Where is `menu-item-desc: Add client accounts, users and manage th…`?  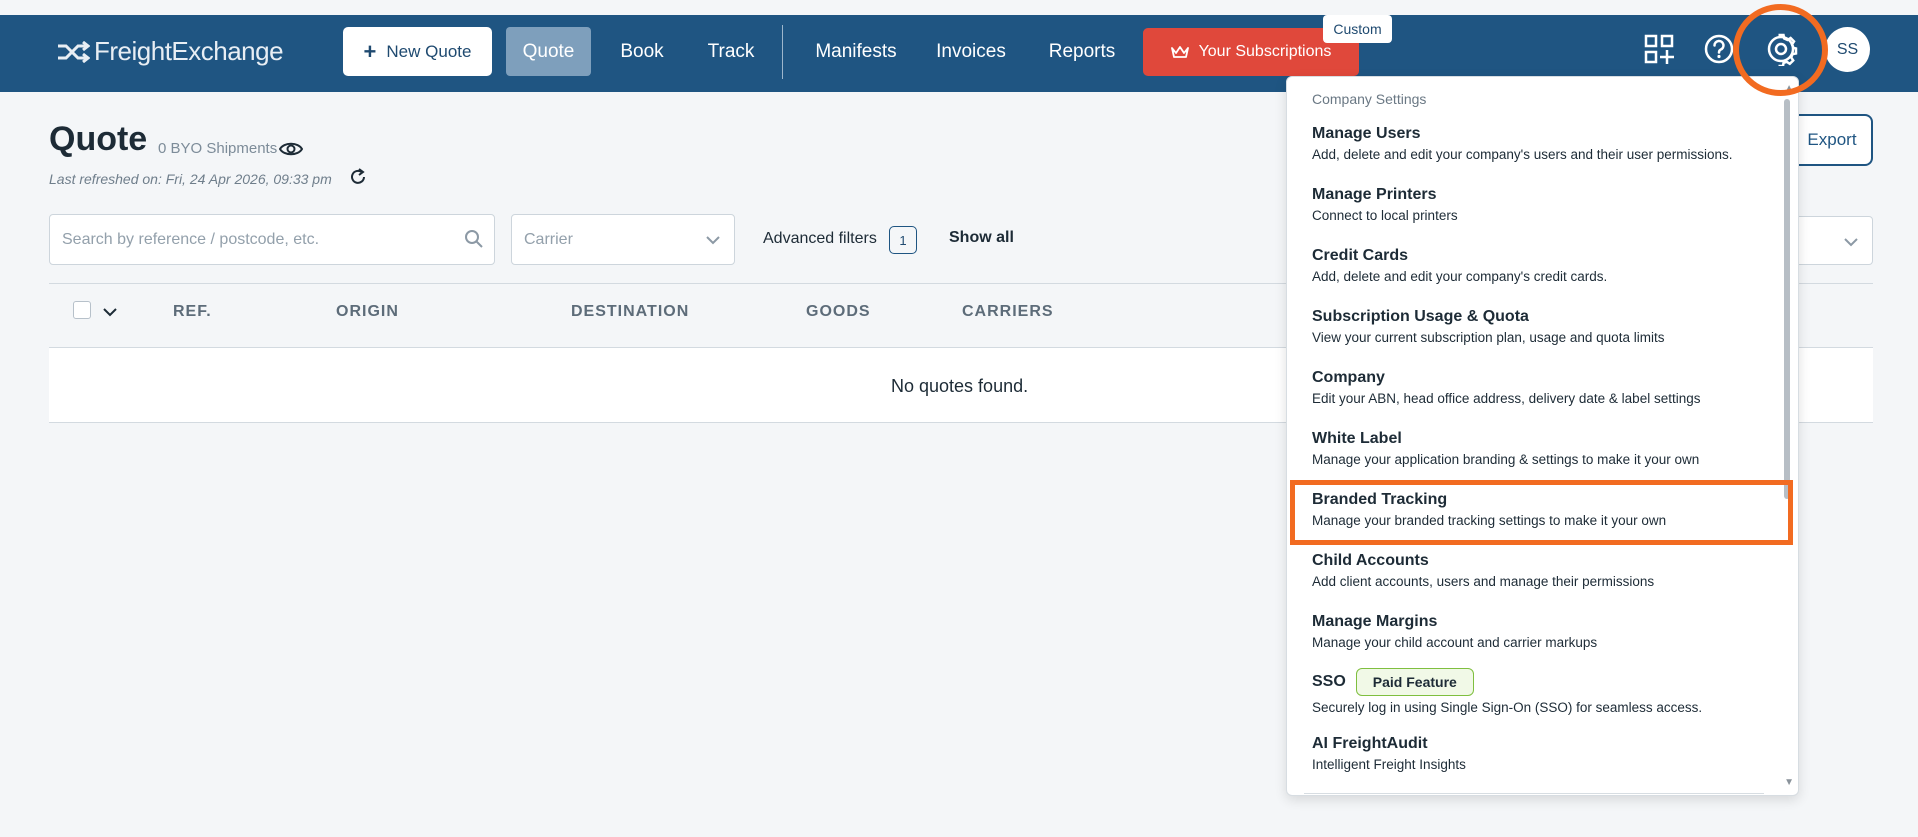
menu-item-desc: Add client accounts, users and manage th… is located at coordinates (1483, 581).